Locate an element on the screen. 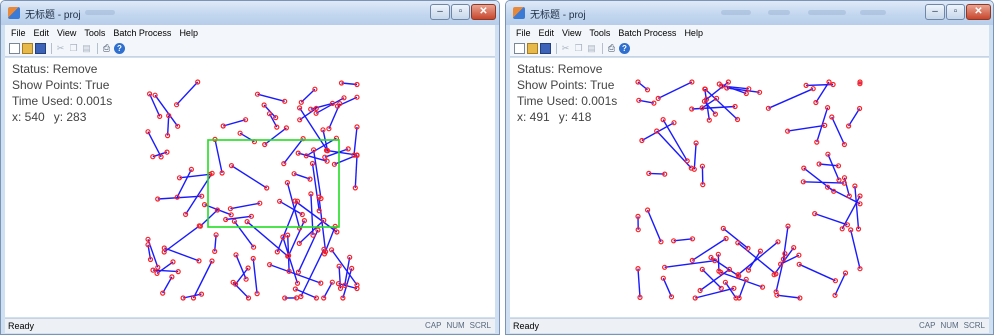 This screenshot has height=335, width=994. menu-bar: File Edit View Tools Batch Process Help is located at coordinates (250, 33).